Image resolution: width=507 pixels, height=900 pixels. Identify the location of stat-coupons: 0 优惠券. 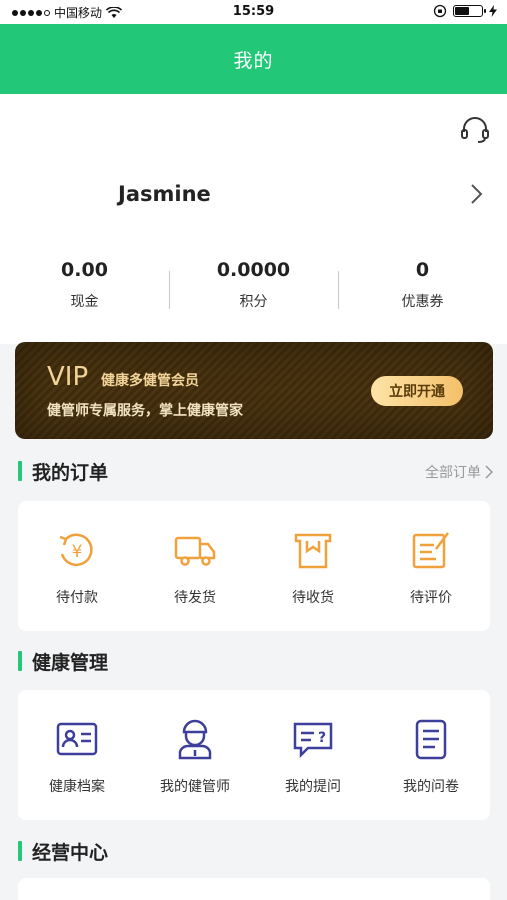
(422, 289).